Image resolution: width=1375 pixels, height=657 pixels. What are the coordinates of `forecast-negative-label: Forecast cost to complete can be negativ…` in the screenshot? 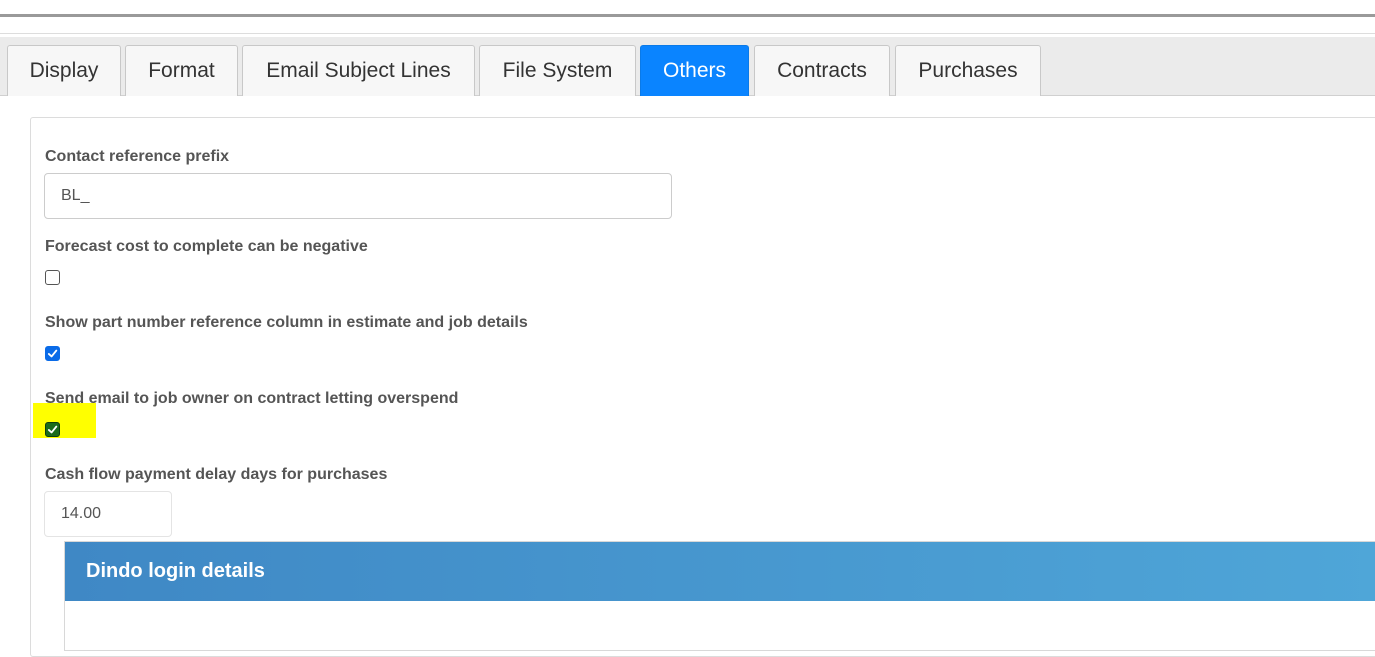 It's located at (206, 246).